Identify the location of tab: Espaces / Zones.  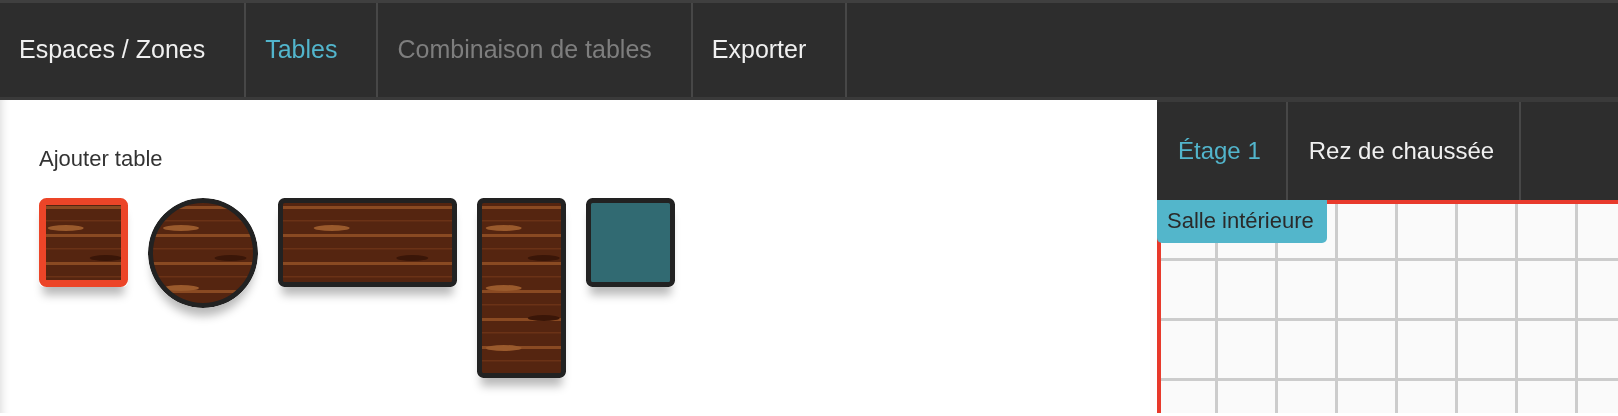
(123, 50).